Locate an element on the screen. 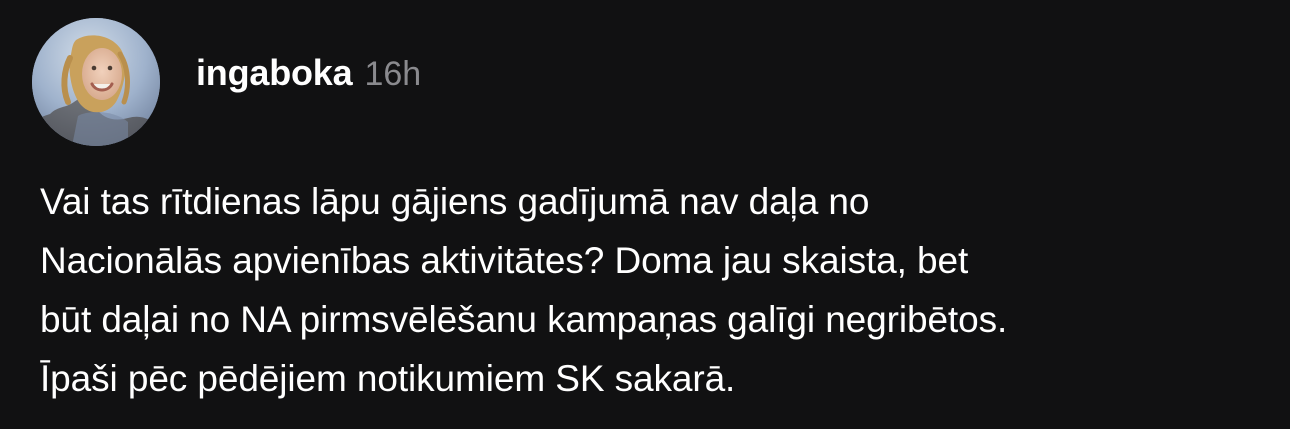  post-text-line: Īpaši pēc pēdējiem notikumiem SK sakarā. is located at coordinates (388, 378).